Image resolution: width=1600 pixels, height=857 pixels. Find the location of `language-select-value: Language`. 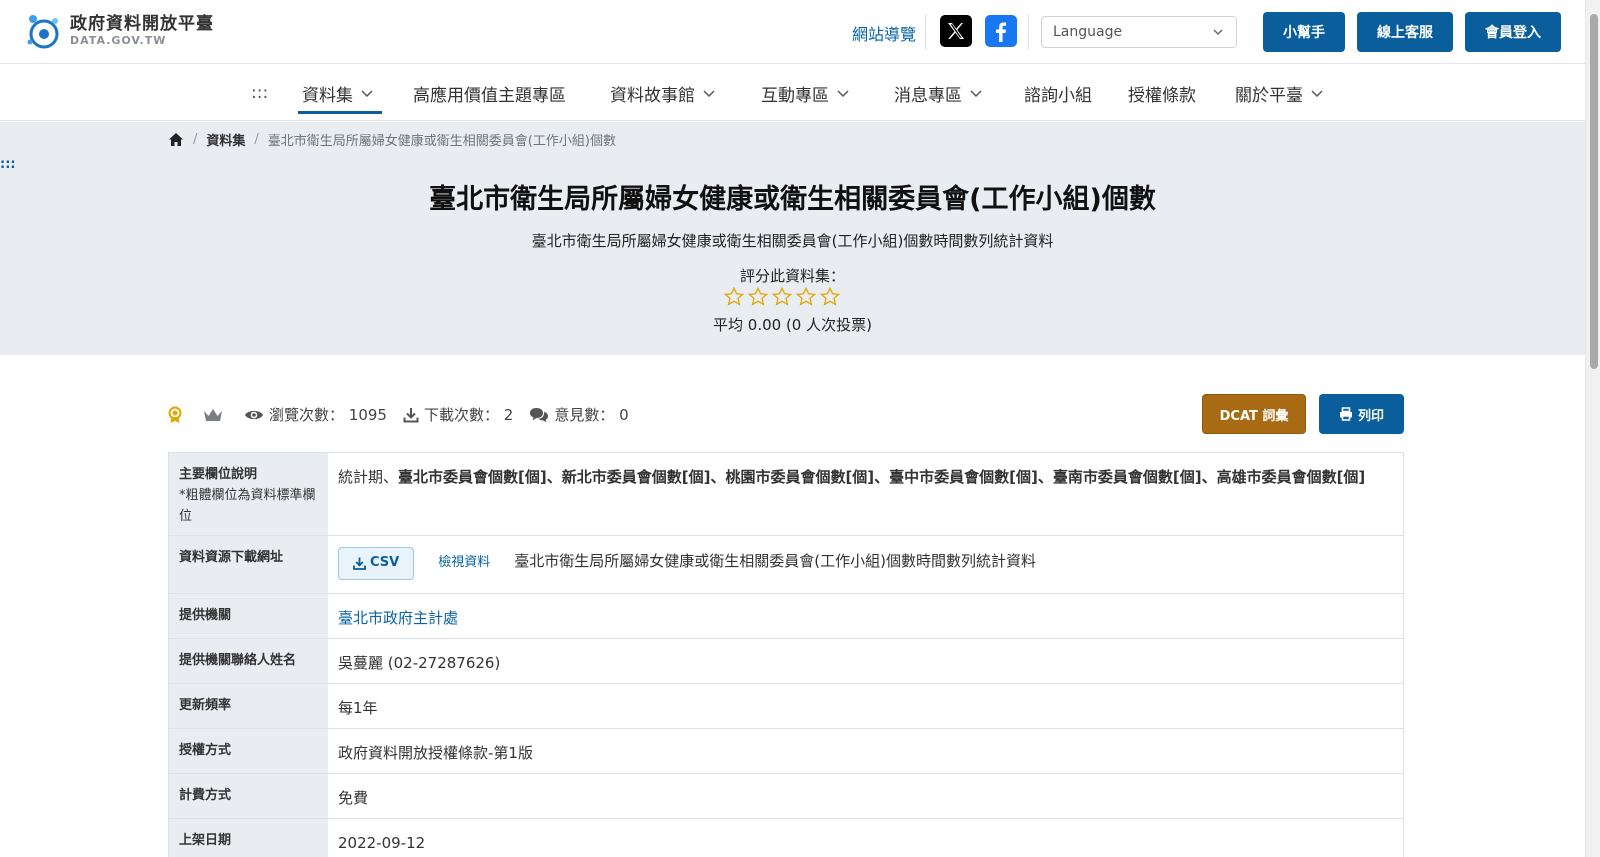

language-select-value: Language is located at coordinates (1088, 32).